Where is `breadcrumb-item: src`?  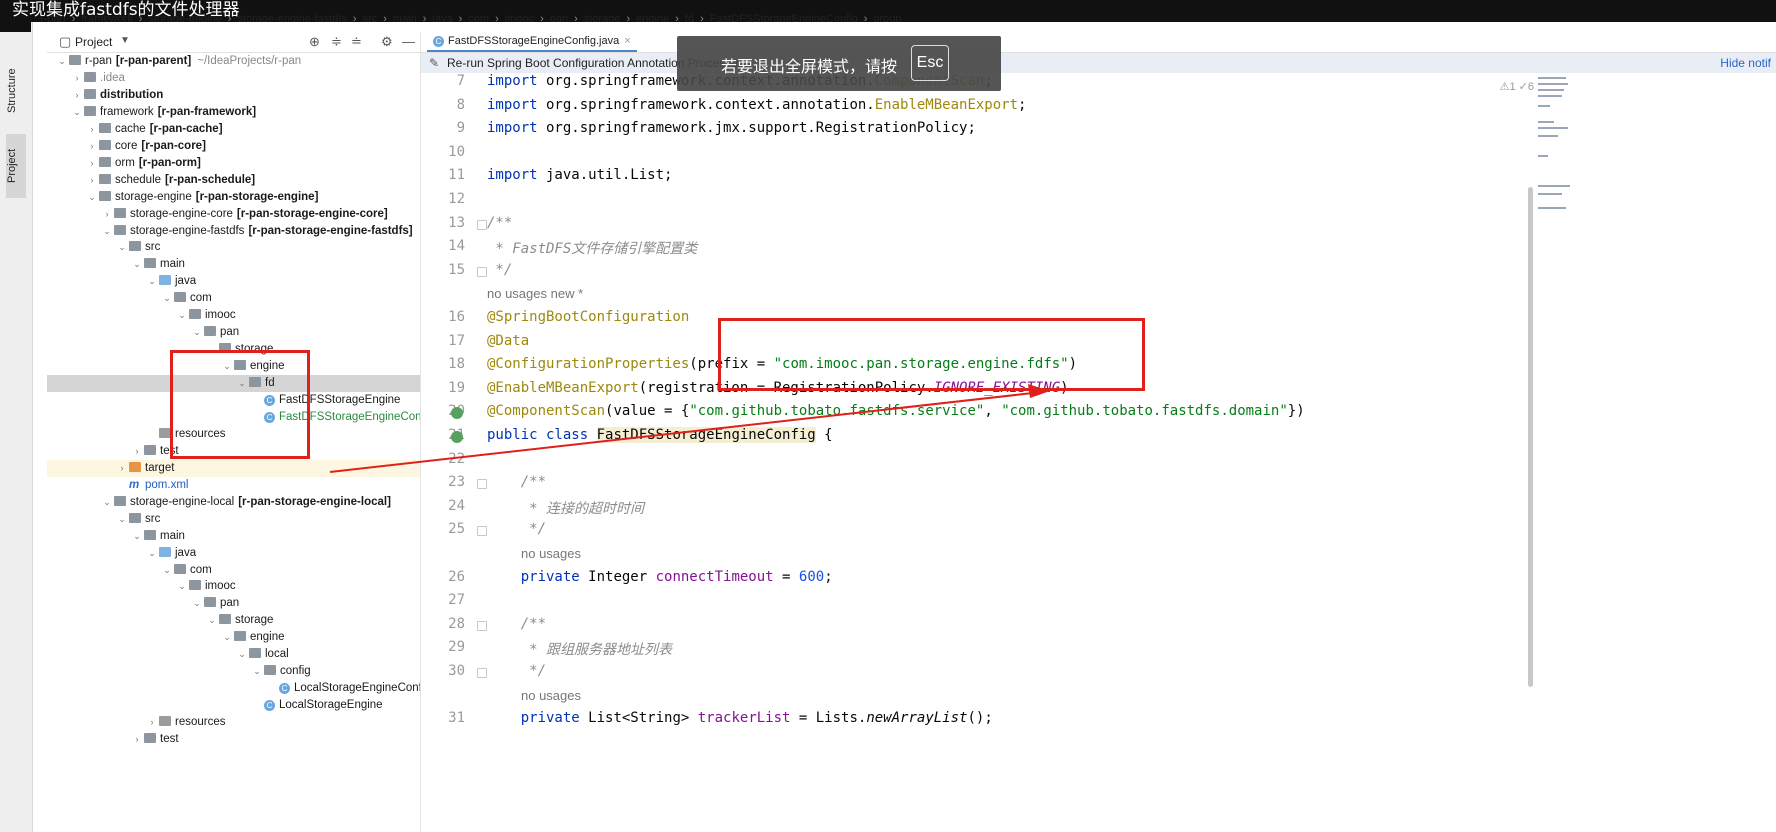
breadcrumb-item: src is located at coordinates (370, 17).